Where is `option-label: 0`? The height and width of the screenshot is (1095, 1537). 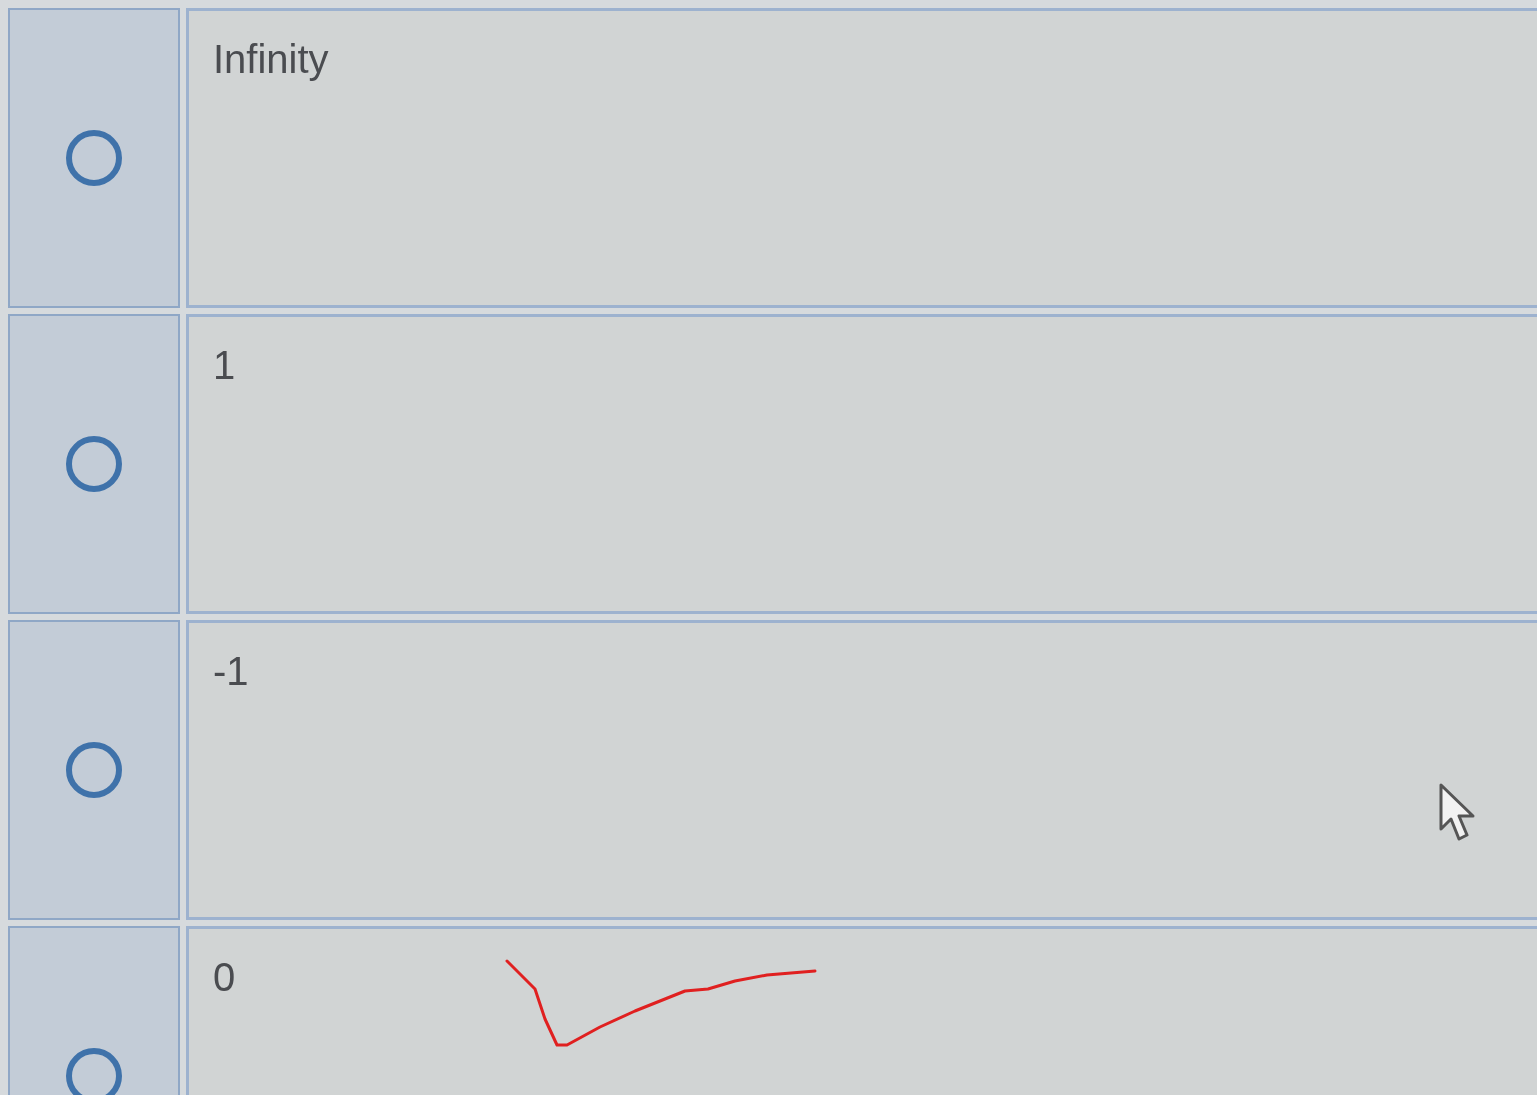 option-label: 0 is located at coordinates (224, 977).